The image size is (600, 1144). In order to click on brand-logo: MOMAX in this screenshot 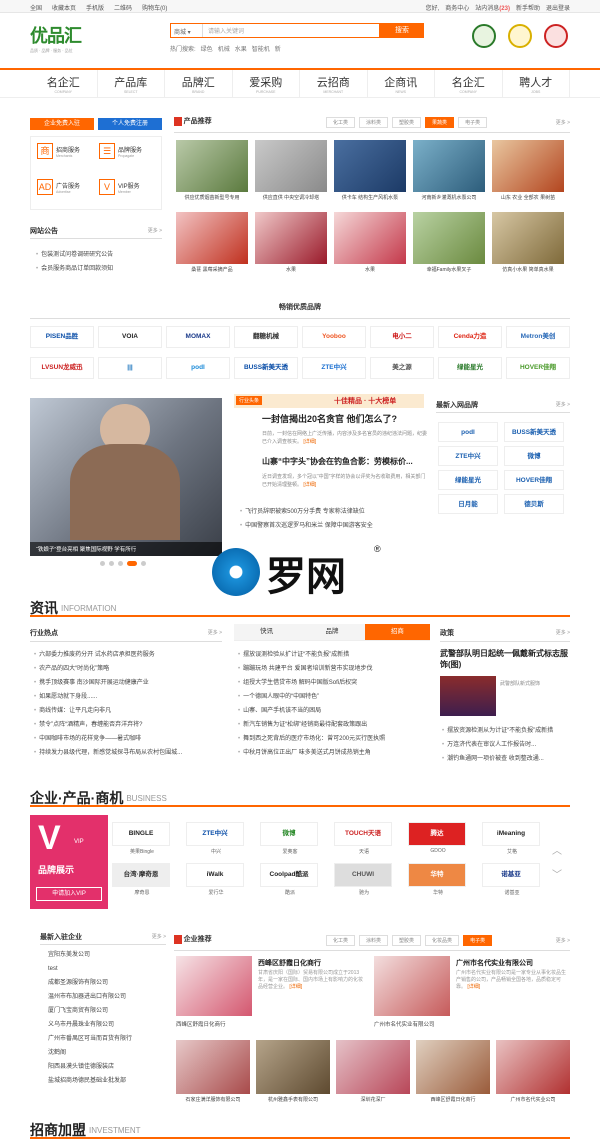, I will do `click(198, 337)`.